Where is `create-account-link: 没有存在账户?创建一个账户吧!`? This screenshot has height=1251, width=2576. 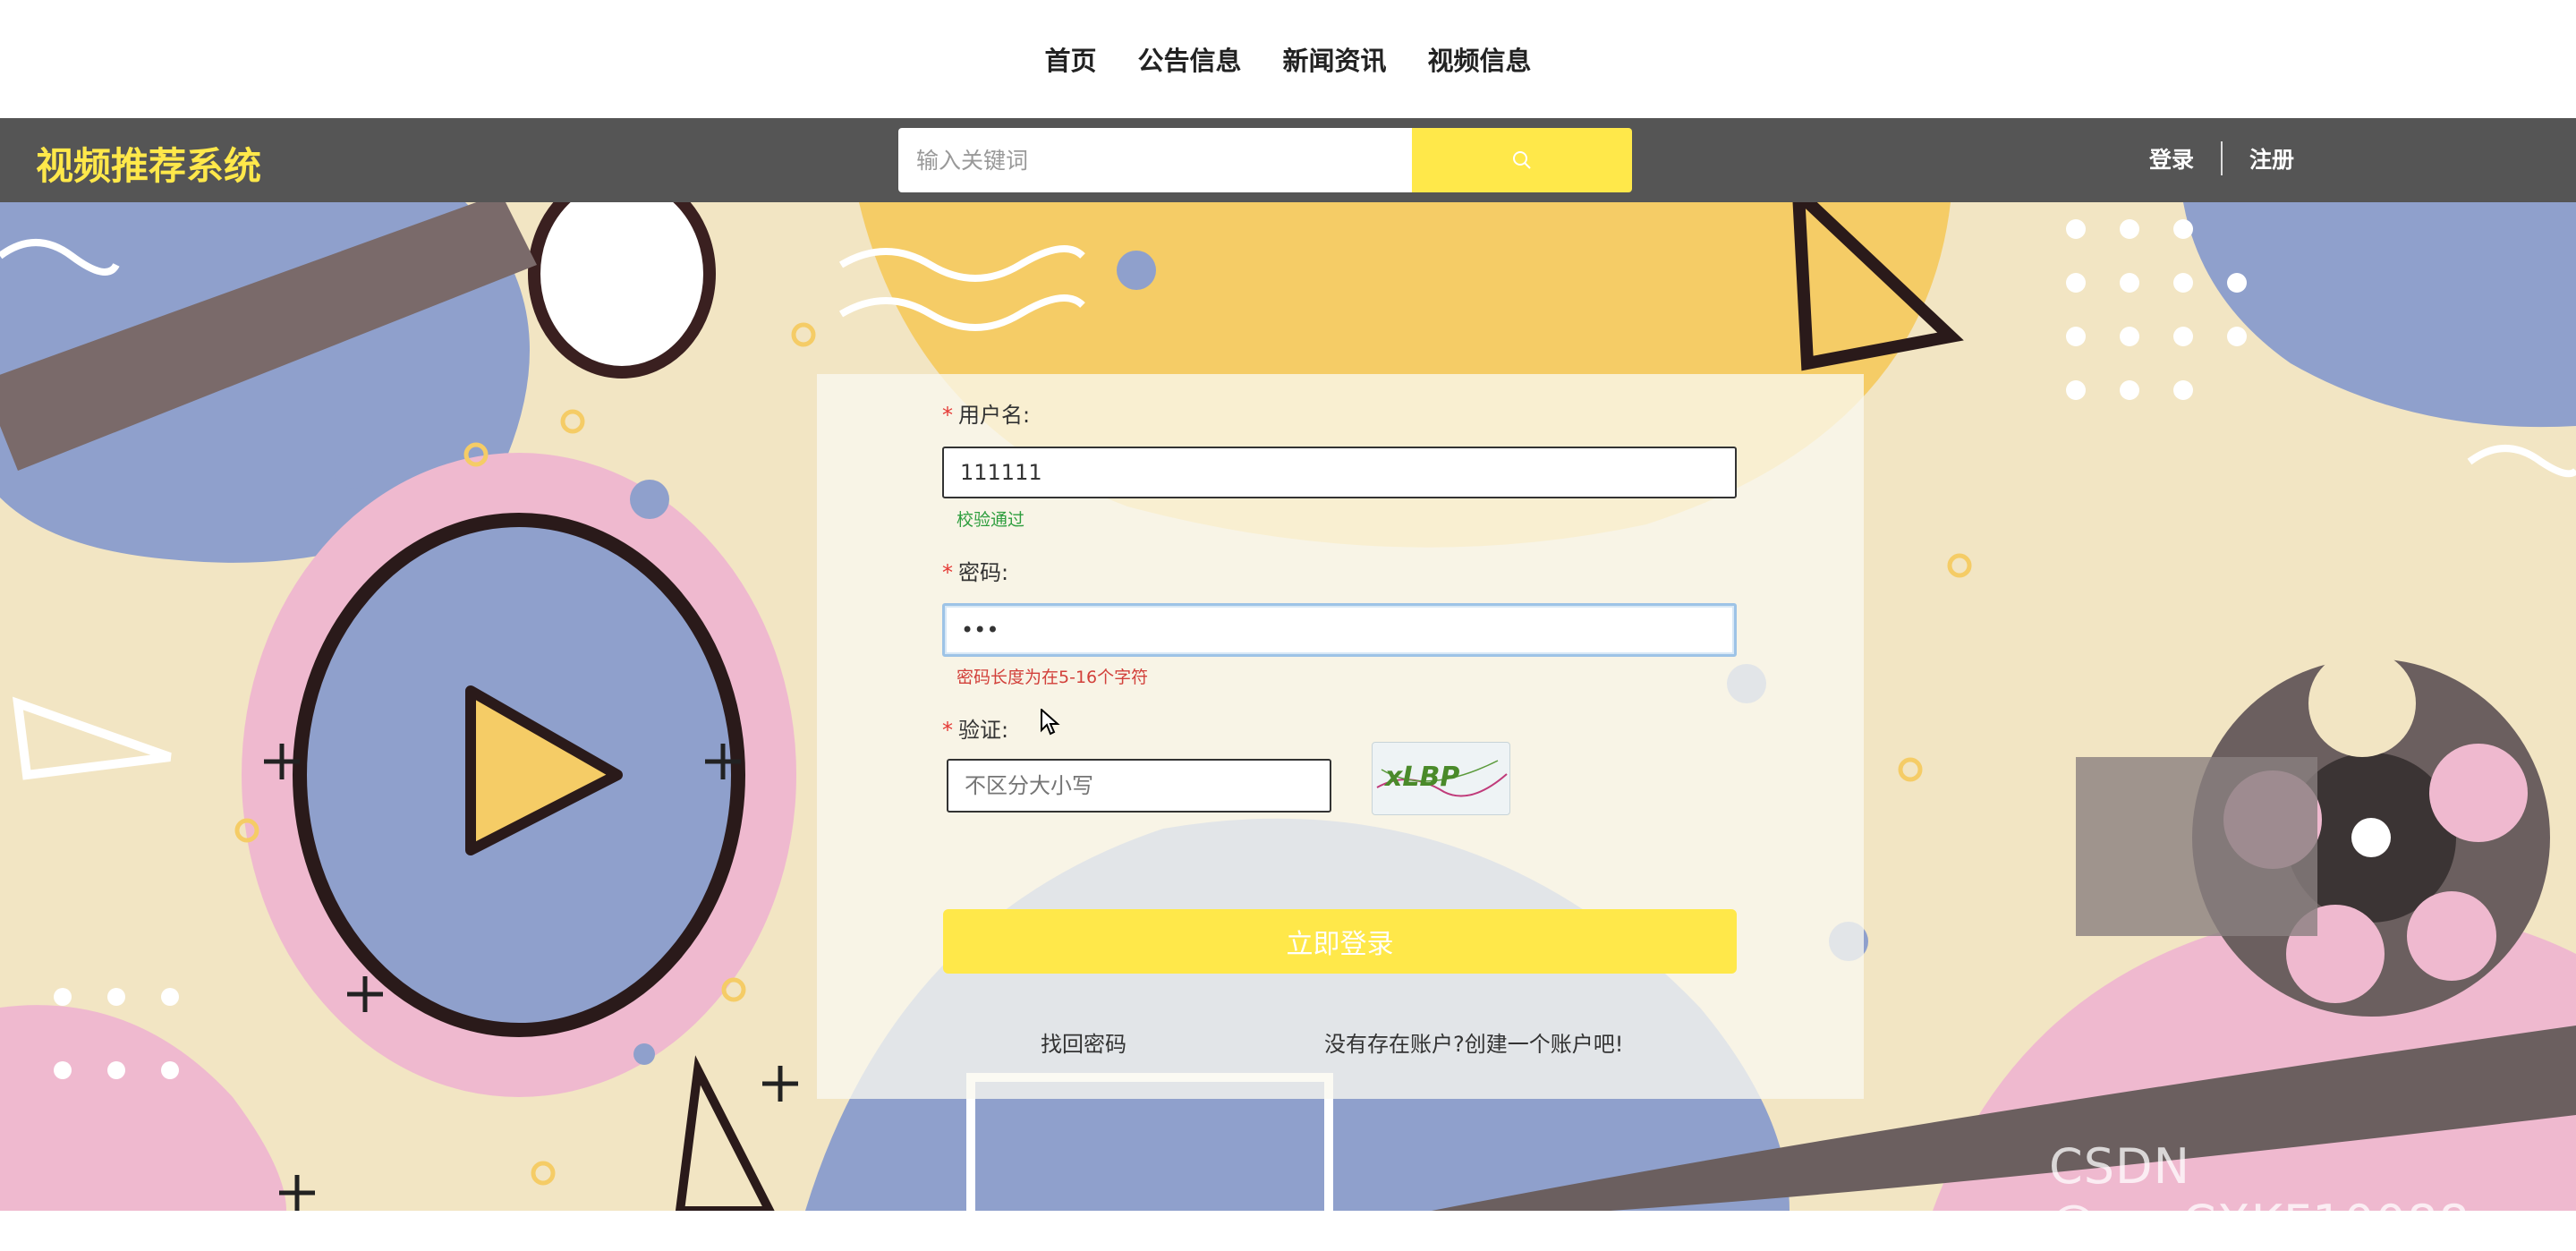
create-account-link: 没有存在账户?创建一个账户吧! is located at coordinates (1473, 1042).